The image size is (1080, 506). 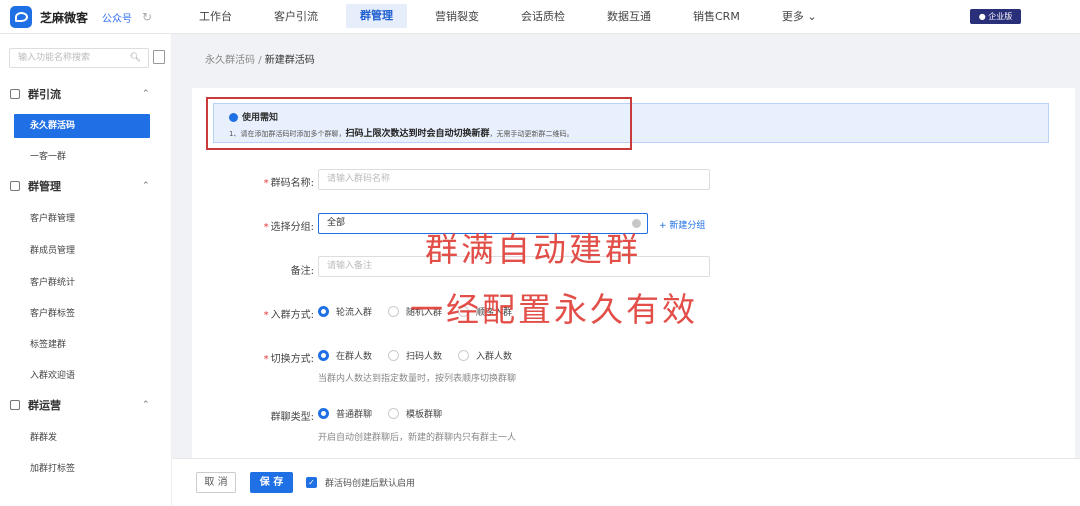 I want to click on nav-workbench: 工作台, so click(x=215, y=17).